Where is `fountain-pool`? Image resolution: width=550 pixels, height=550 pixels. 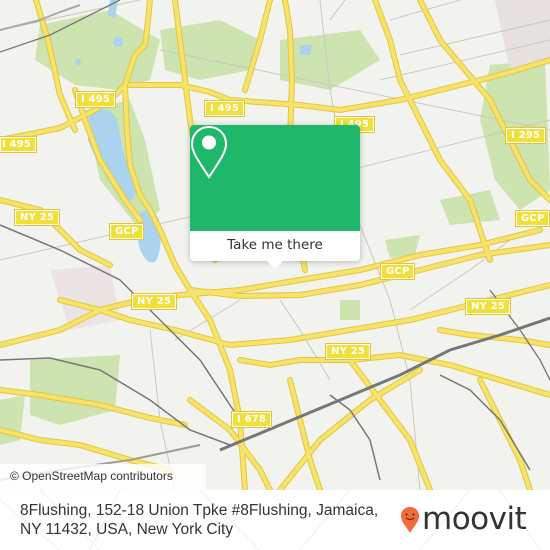 fountain-pool is located at coordinates (118, 42).